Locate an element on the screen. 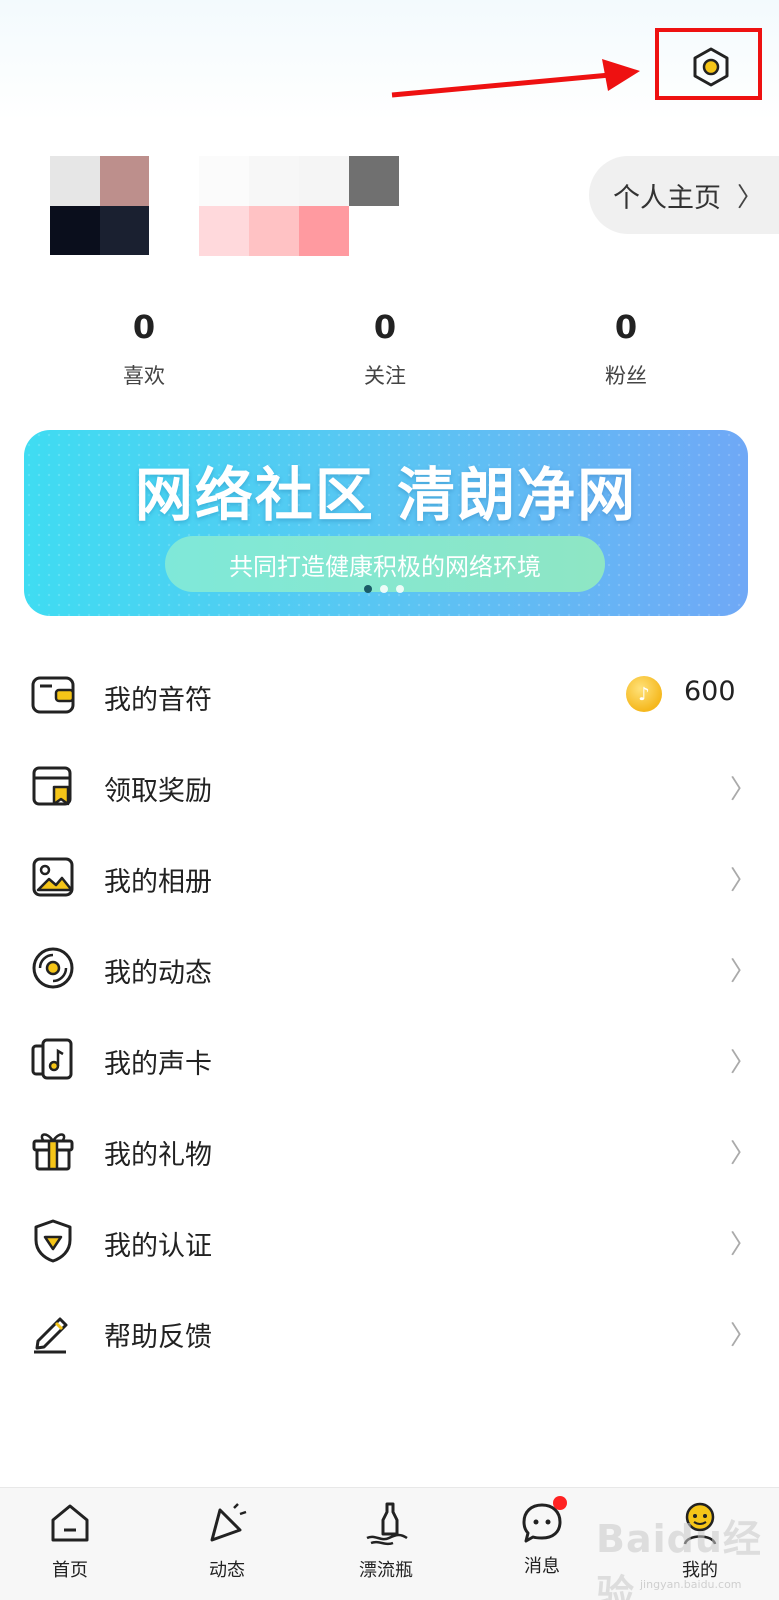 The image size is (779, 1600). personal-homepage-label: 个人主页 is located at coordinates (667, 198).